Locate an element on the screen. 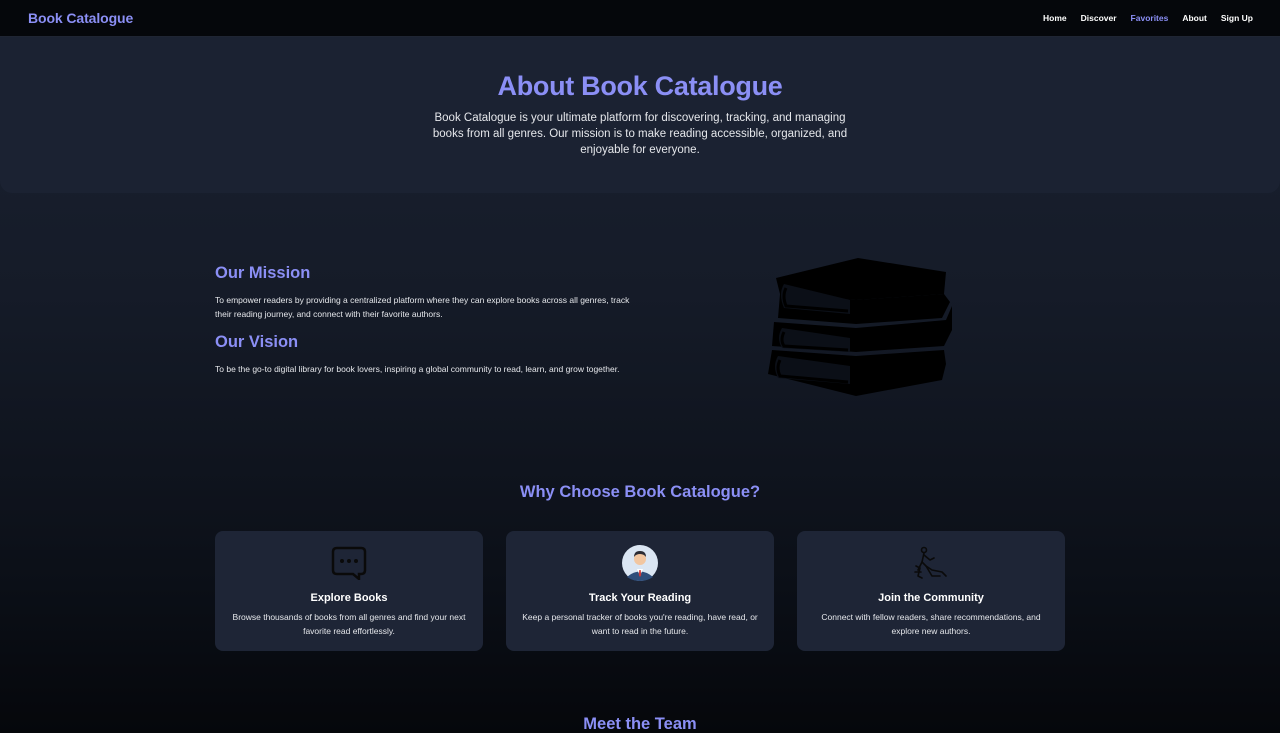  nav-link-signup: Sign Up is located at coordinates (1237, 18).